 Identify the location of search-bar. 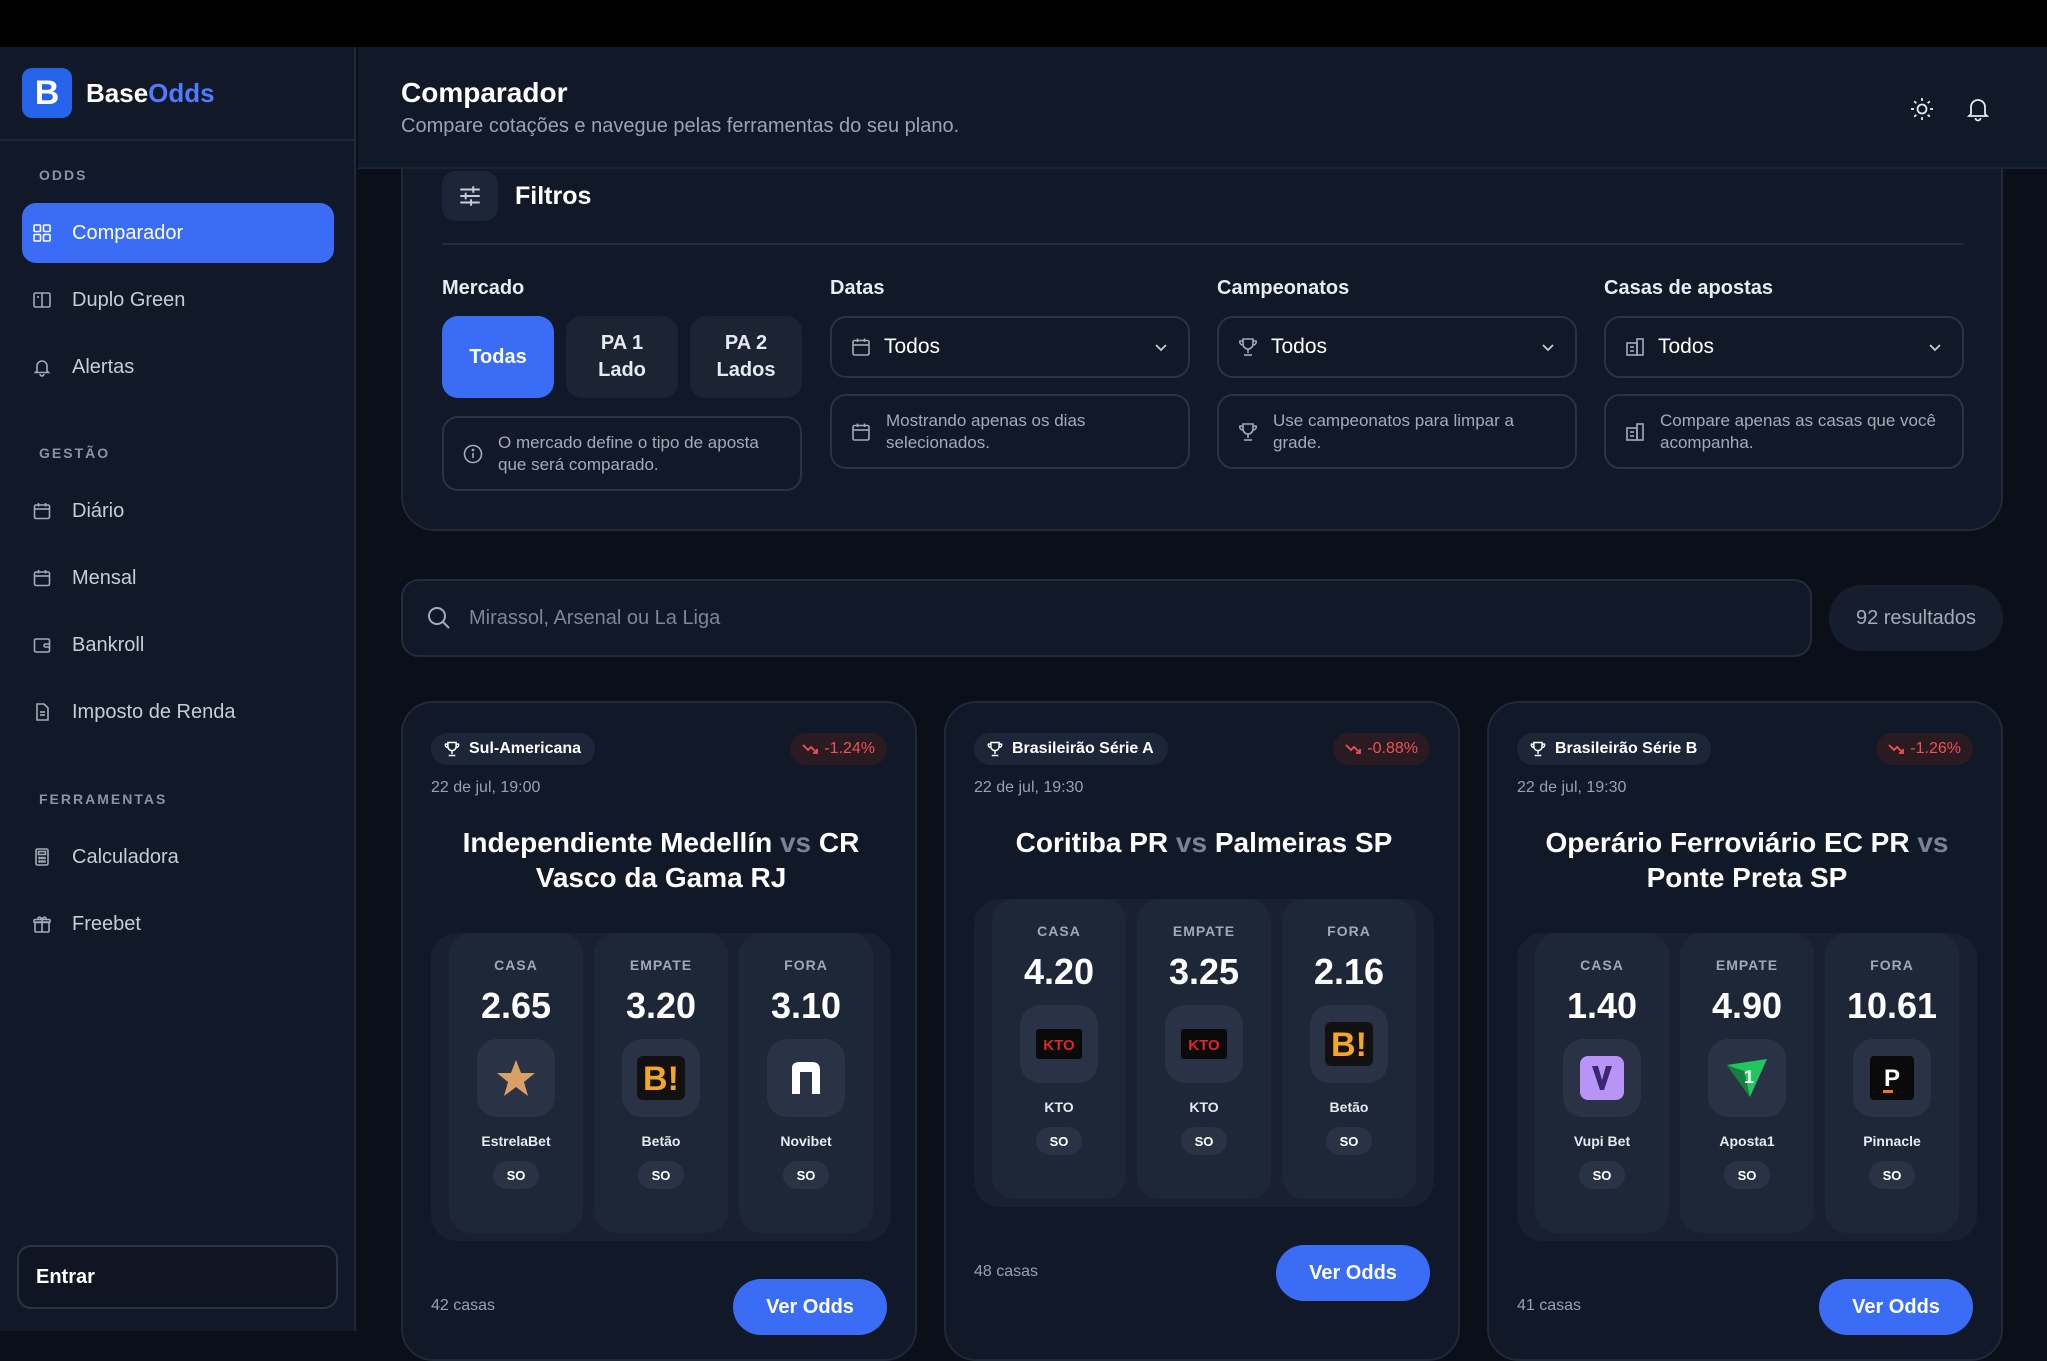
(1106, 618).